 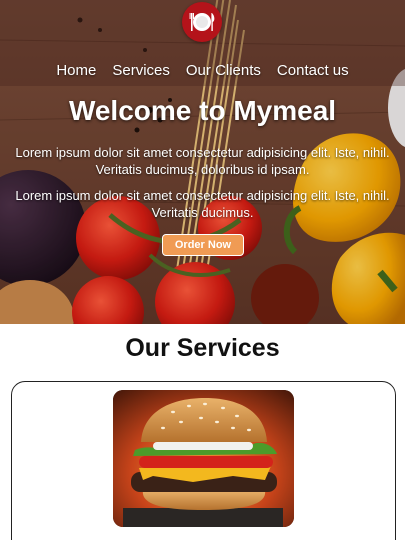 I want to click on service-card-image, so click(x=203, y=458).